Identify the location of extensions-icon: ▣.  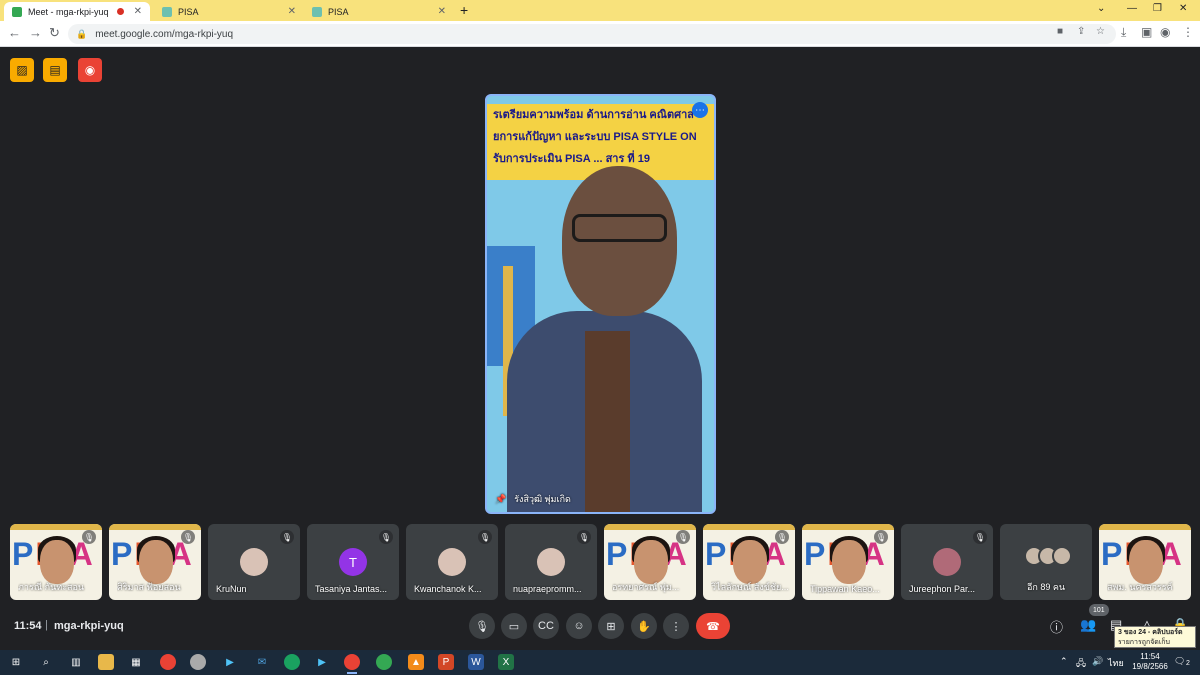
(1146, 32).